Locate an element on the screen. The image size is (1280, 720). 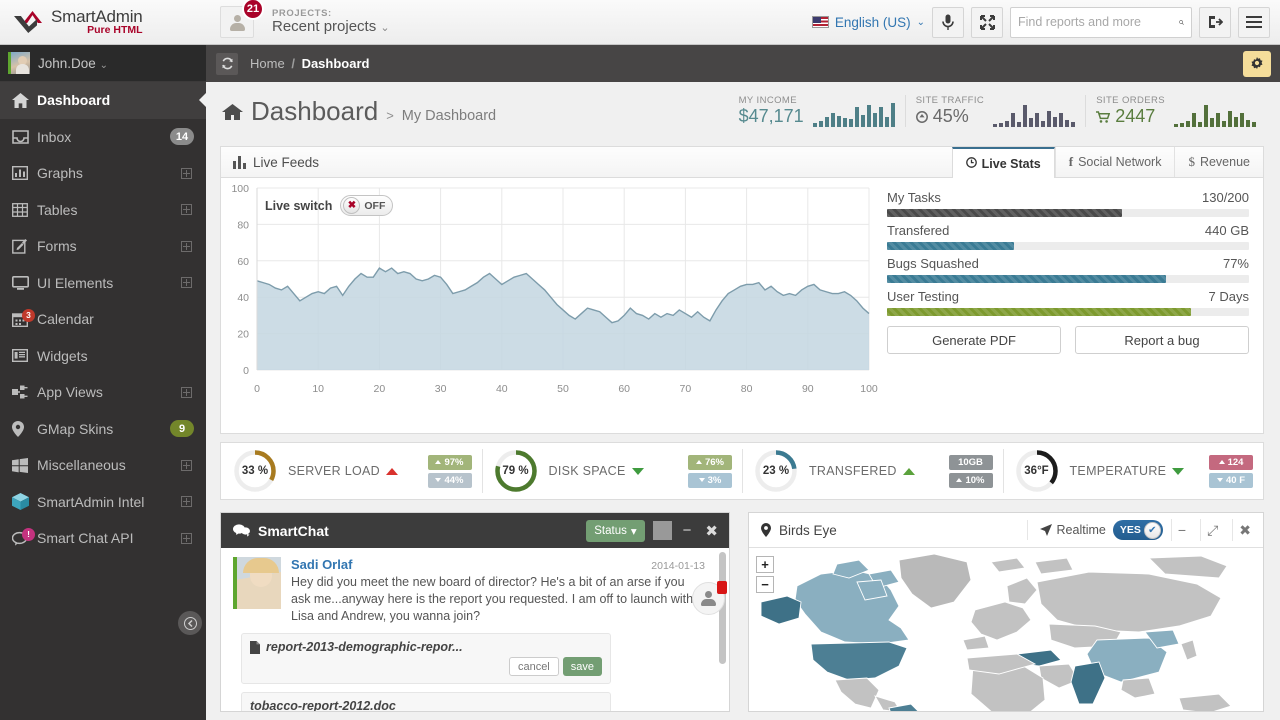
table-icon is located at coordinates (24, 209).